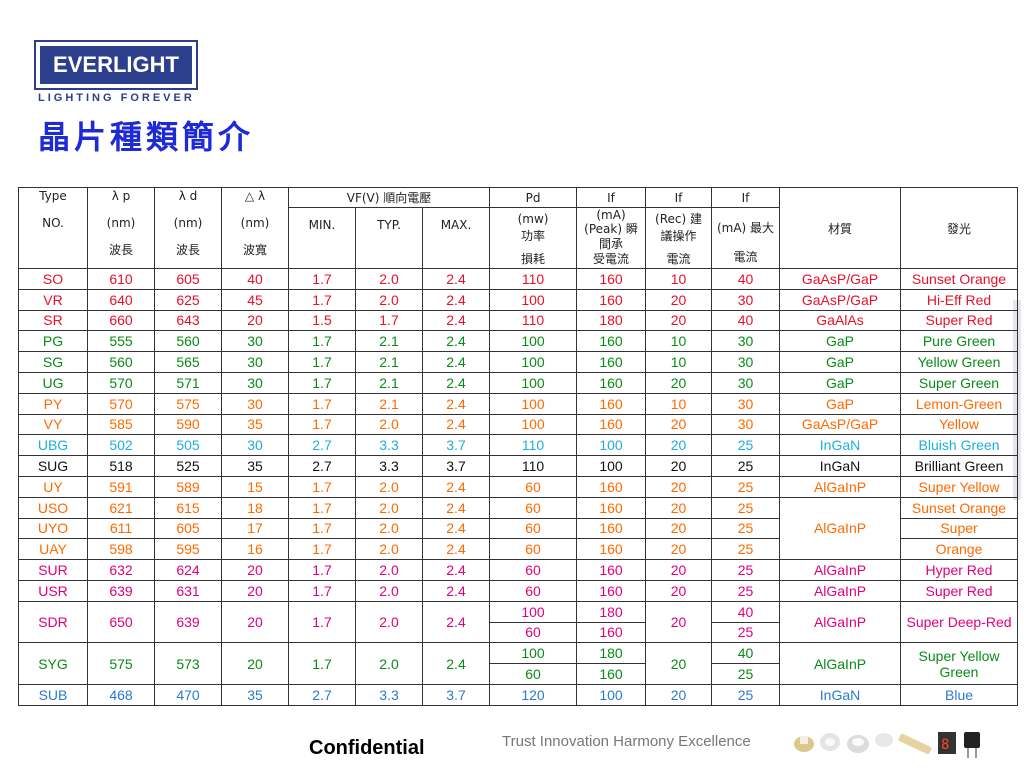 This screenshot has height=768, width=1024. I want to click on cell-emission: Super Yellow Green, so click(959, 663).